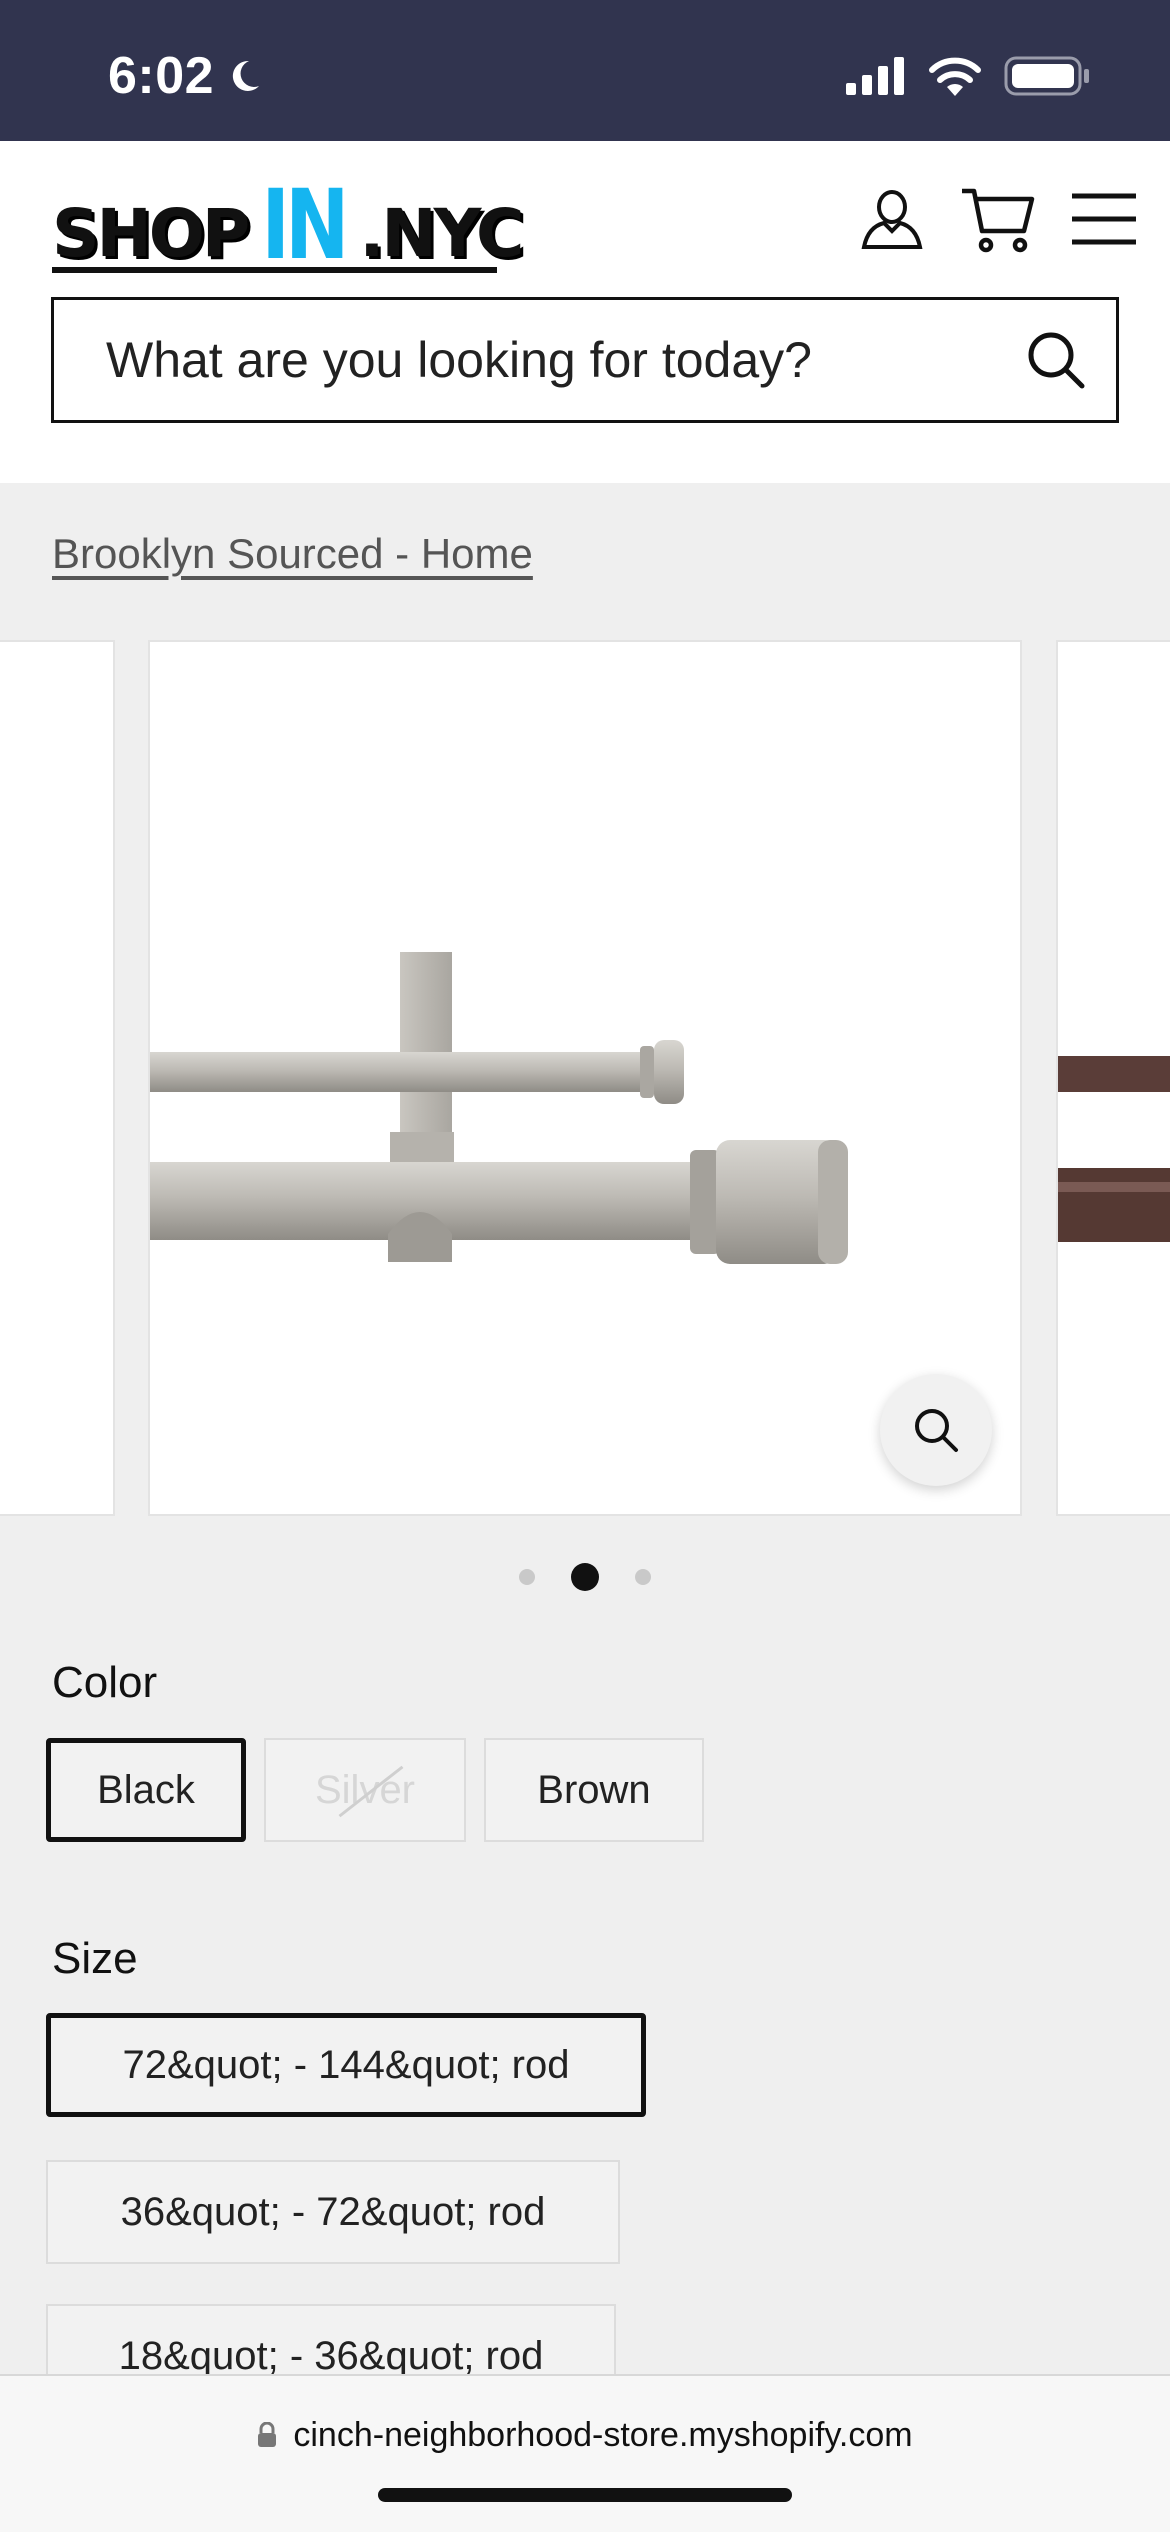 The height and width of the screenshot is (2532, 1170). What do you see at coordinates (585, 70) in the screenshot?
I see `status-bar: 6:02` at bounding box center [585, 70].